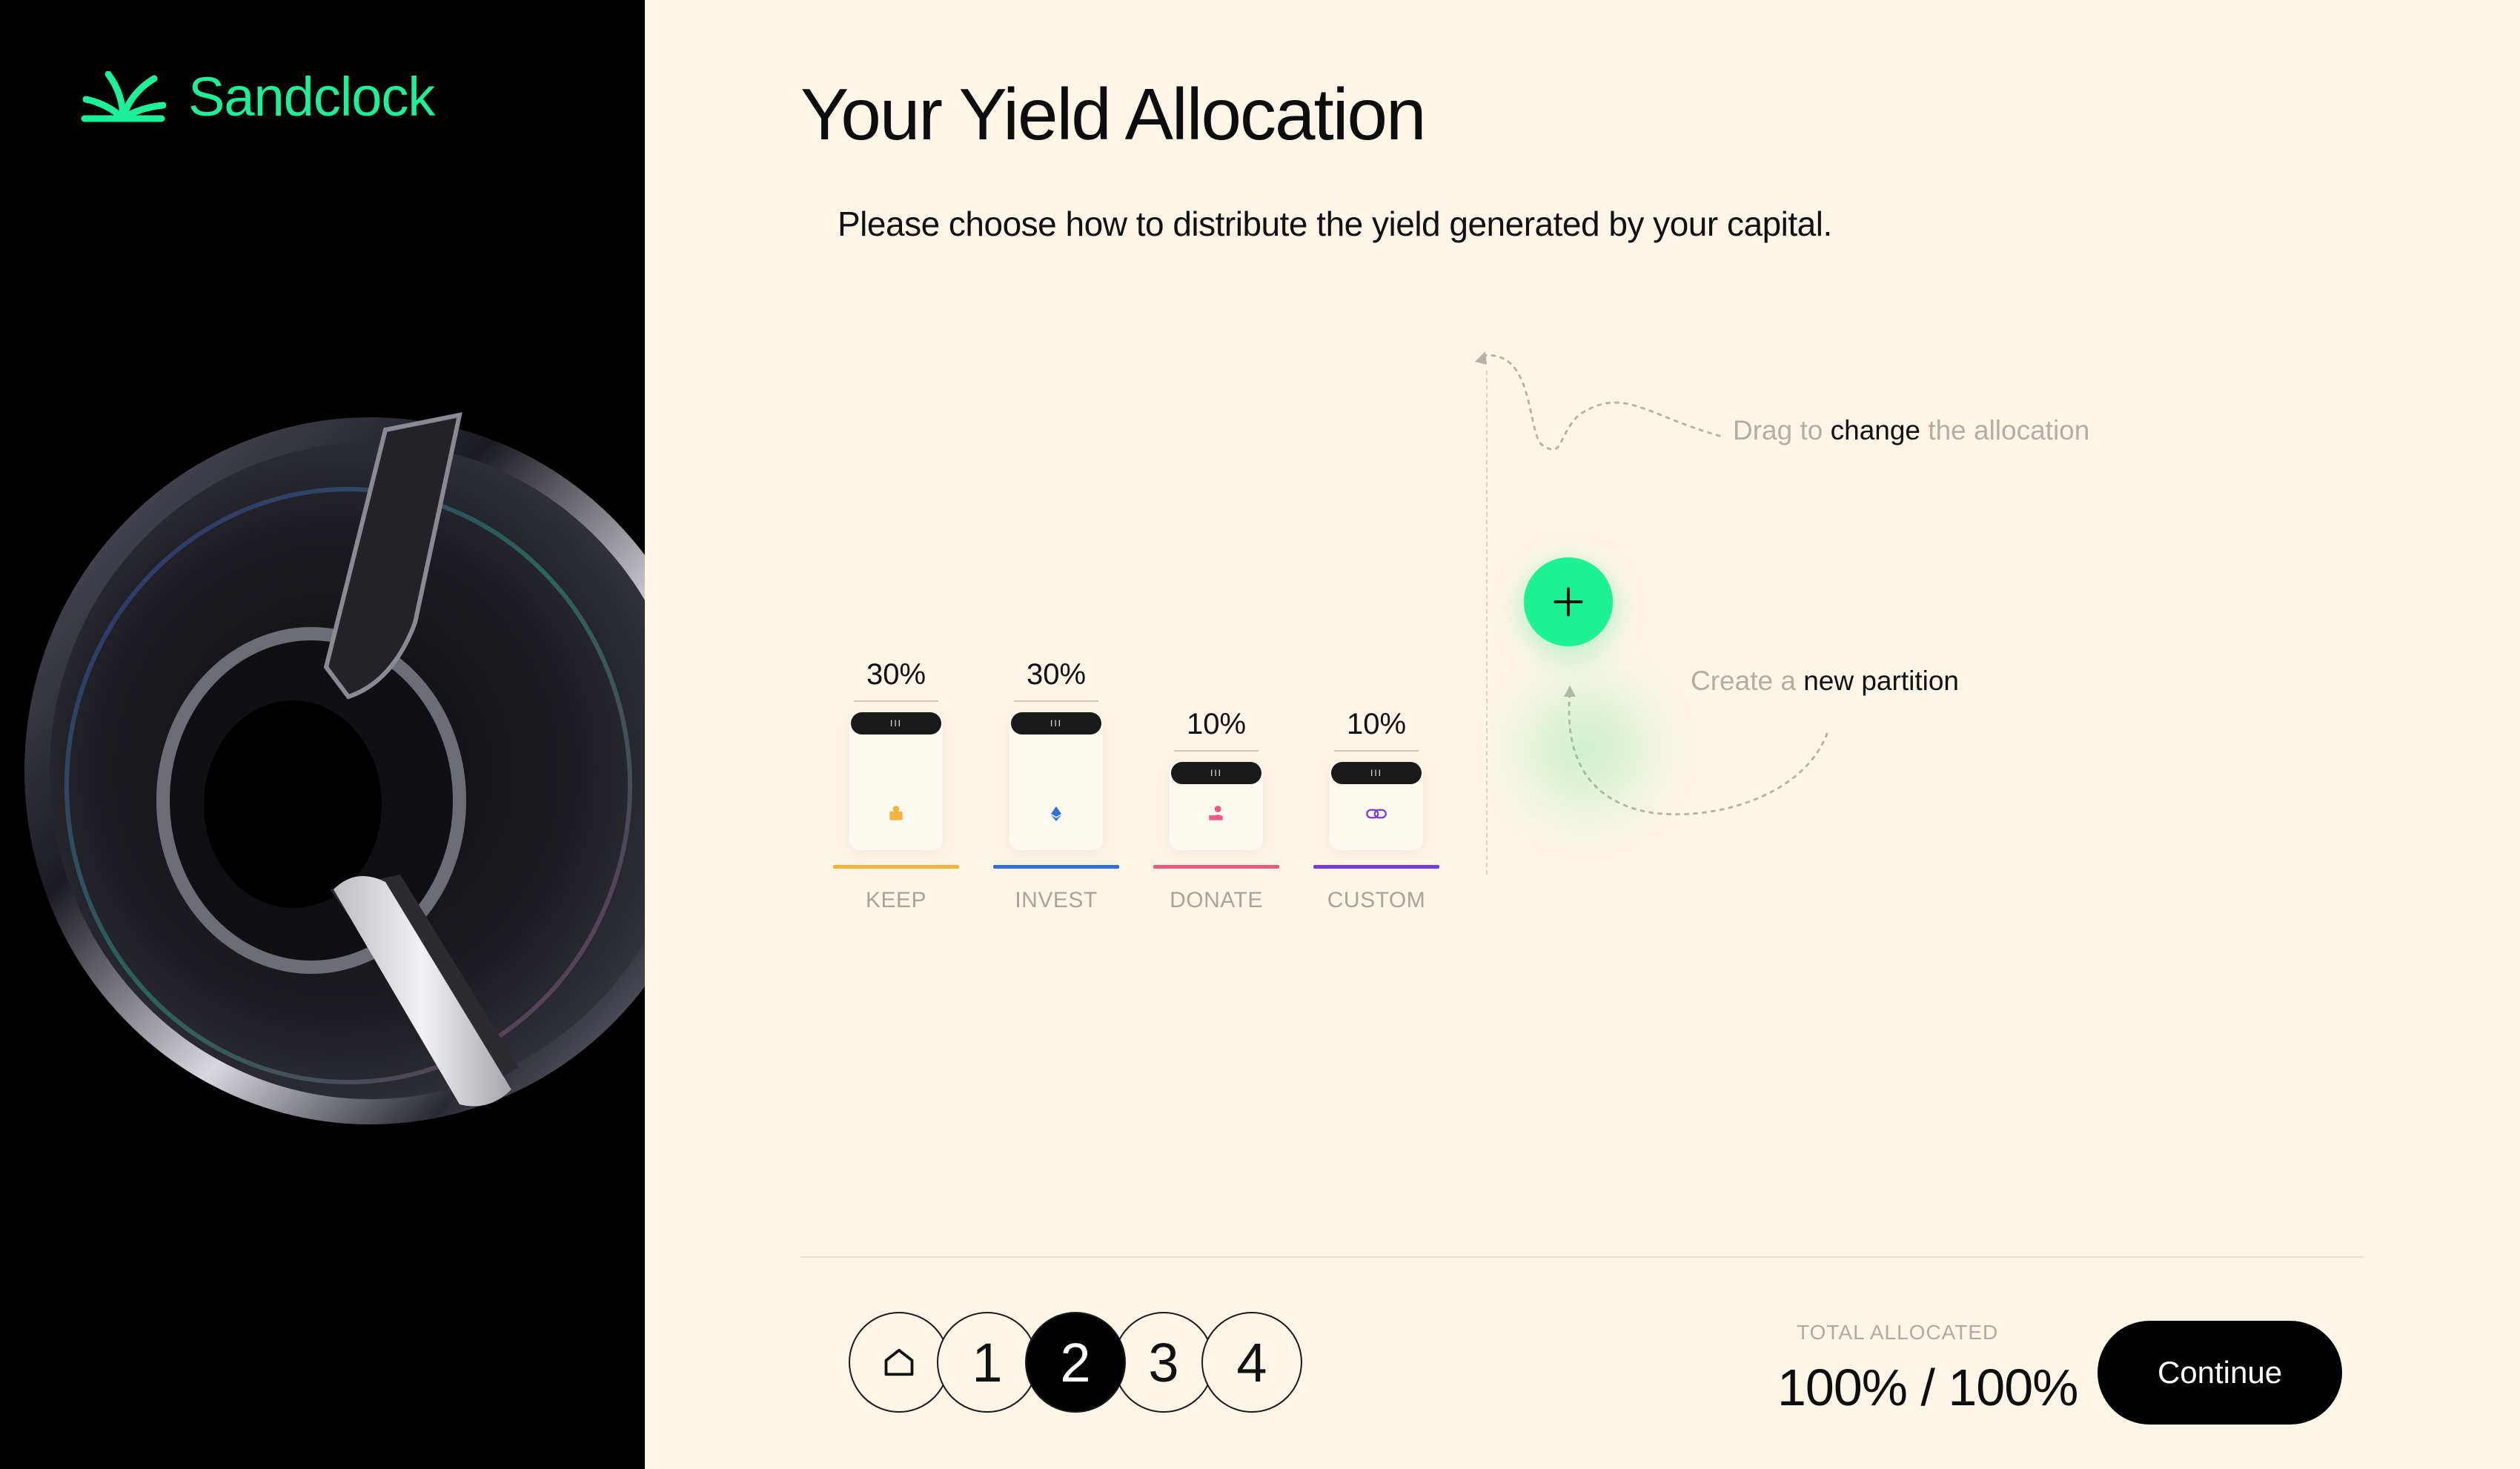 The image size is (2520, 1469). What do you see at coordinates (1582, 1257) in the screenshot?
I see `footer-divider` at bounding box center [1582, 1257].